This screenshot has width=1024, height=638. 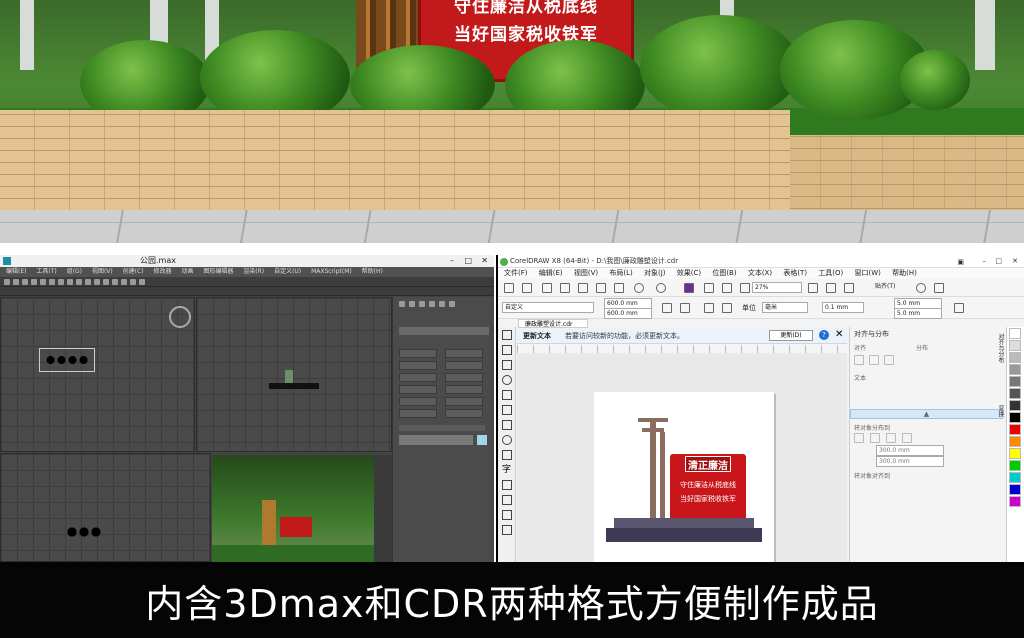 I want to click on new-document-icon, so click(x=509, y=288).